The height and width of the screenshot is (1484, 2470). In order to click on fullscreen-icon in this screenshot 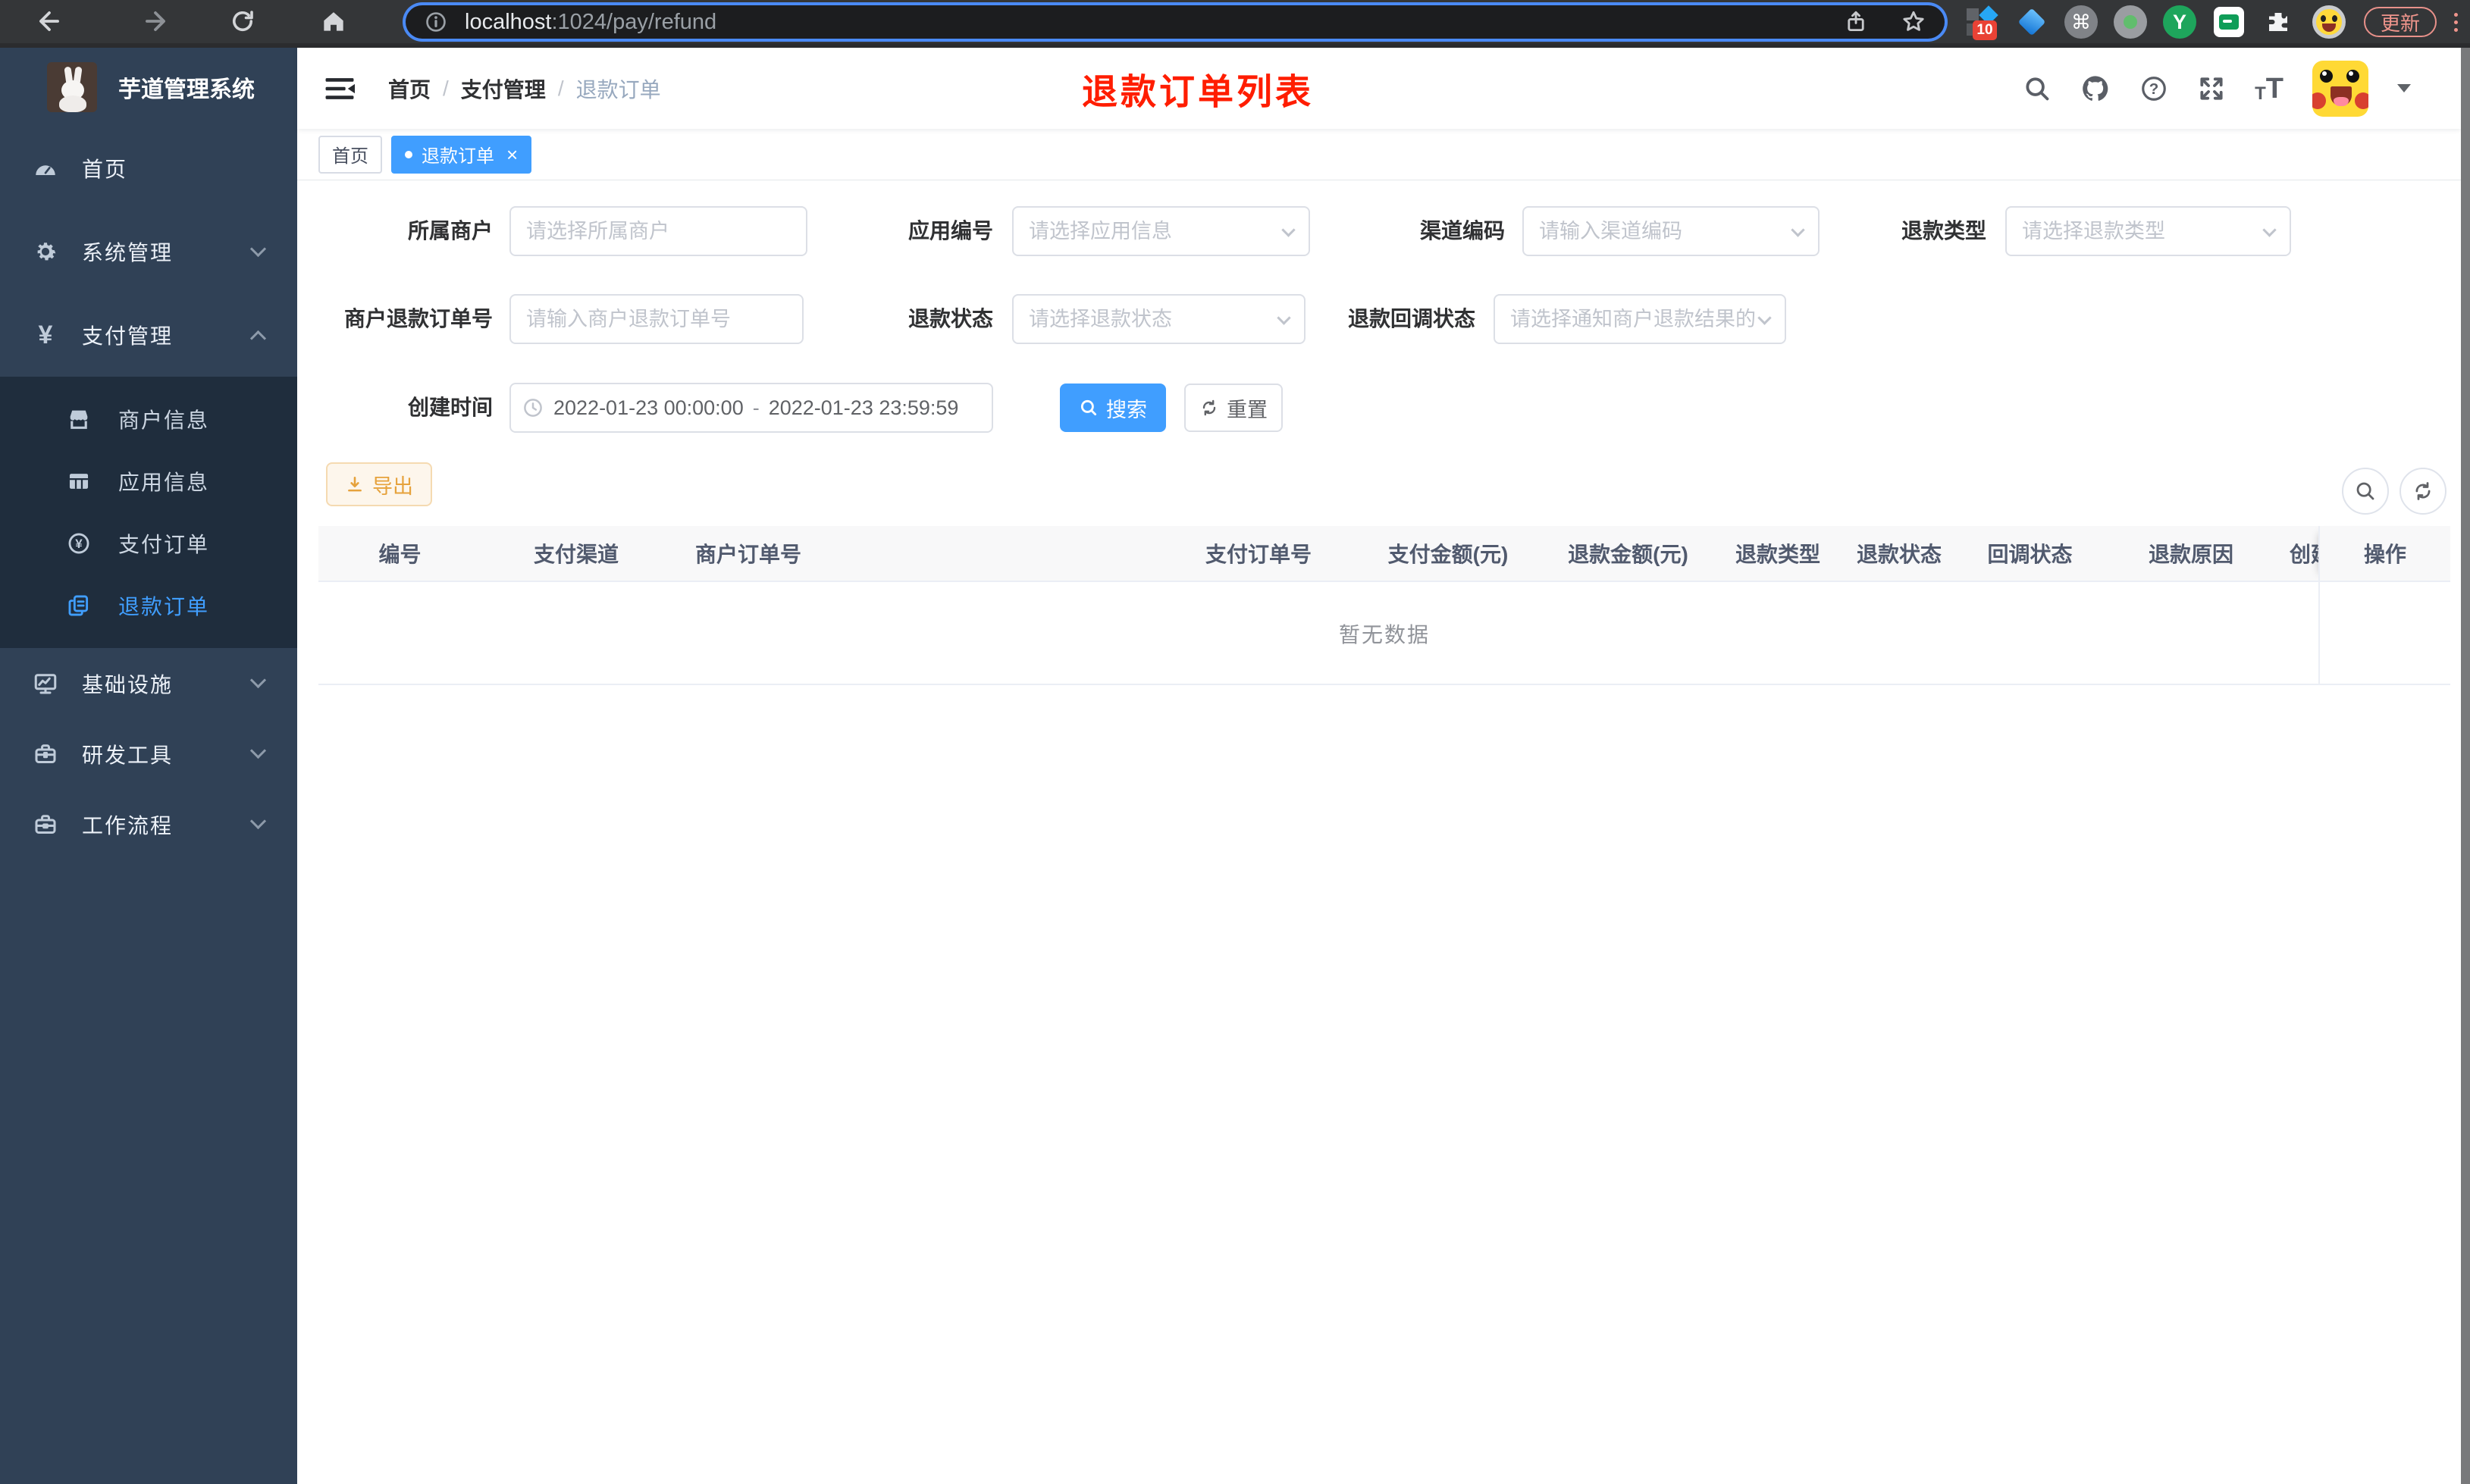, I will do `click(2211, 88)`.